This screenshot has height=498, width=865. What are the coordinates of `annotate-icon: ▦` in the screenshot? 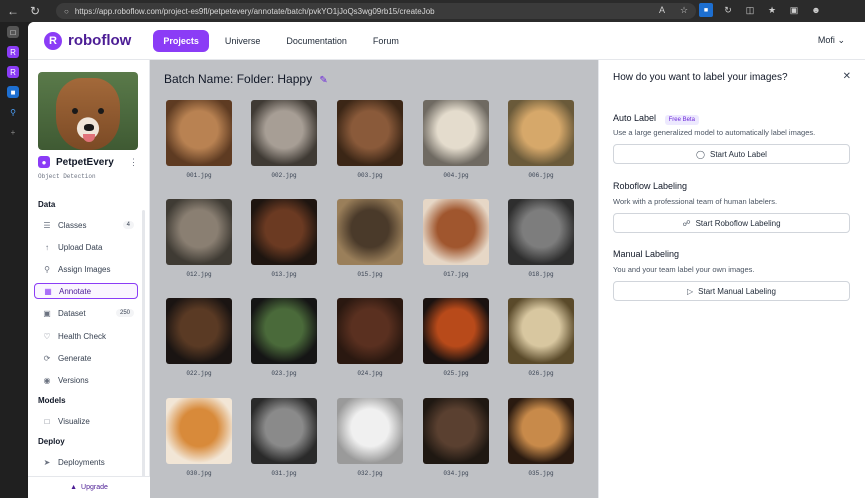 It's located at (48, 291).